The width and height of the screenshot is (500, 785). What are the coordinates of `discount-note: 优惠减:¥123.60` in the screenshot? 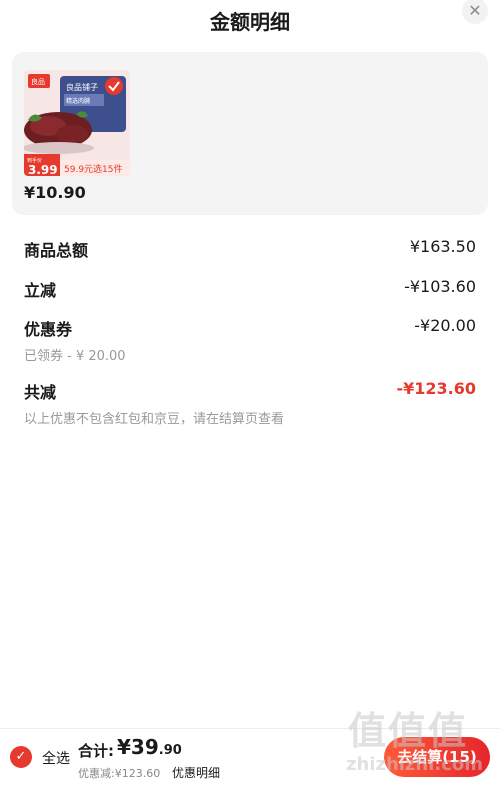 It's located at (119, 773).